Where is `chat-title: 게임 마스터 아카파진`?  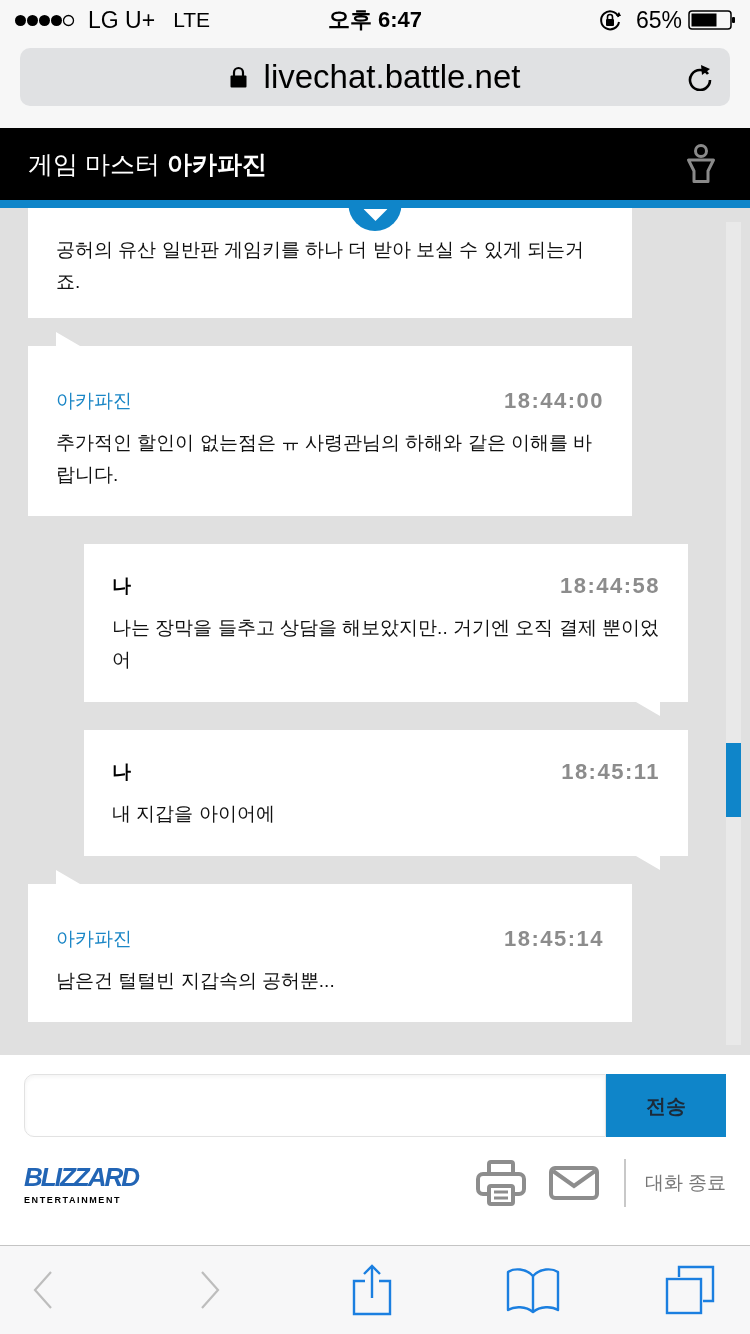
chat-title: 게임 마스터 아카파진 is located at coordinates (147, 164).